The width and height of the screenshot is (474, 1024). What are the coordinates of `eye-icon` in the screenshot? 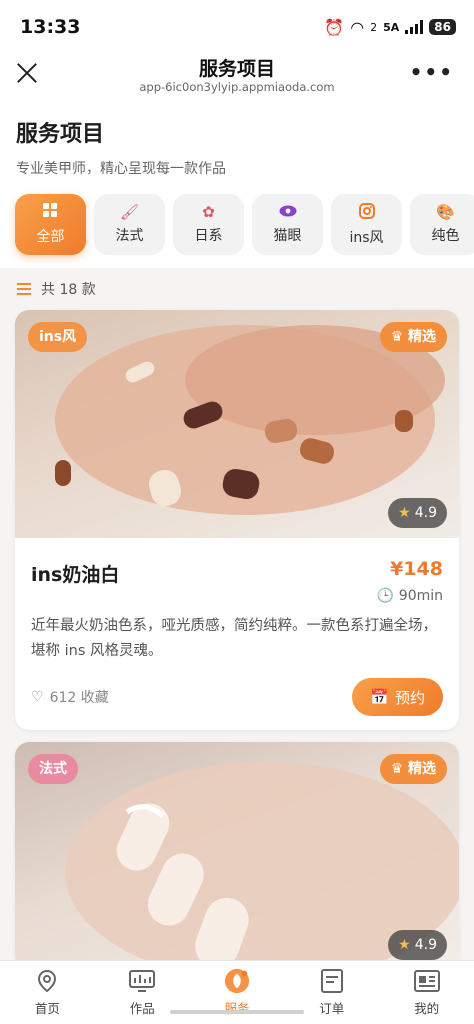 It's located at (288, 212).